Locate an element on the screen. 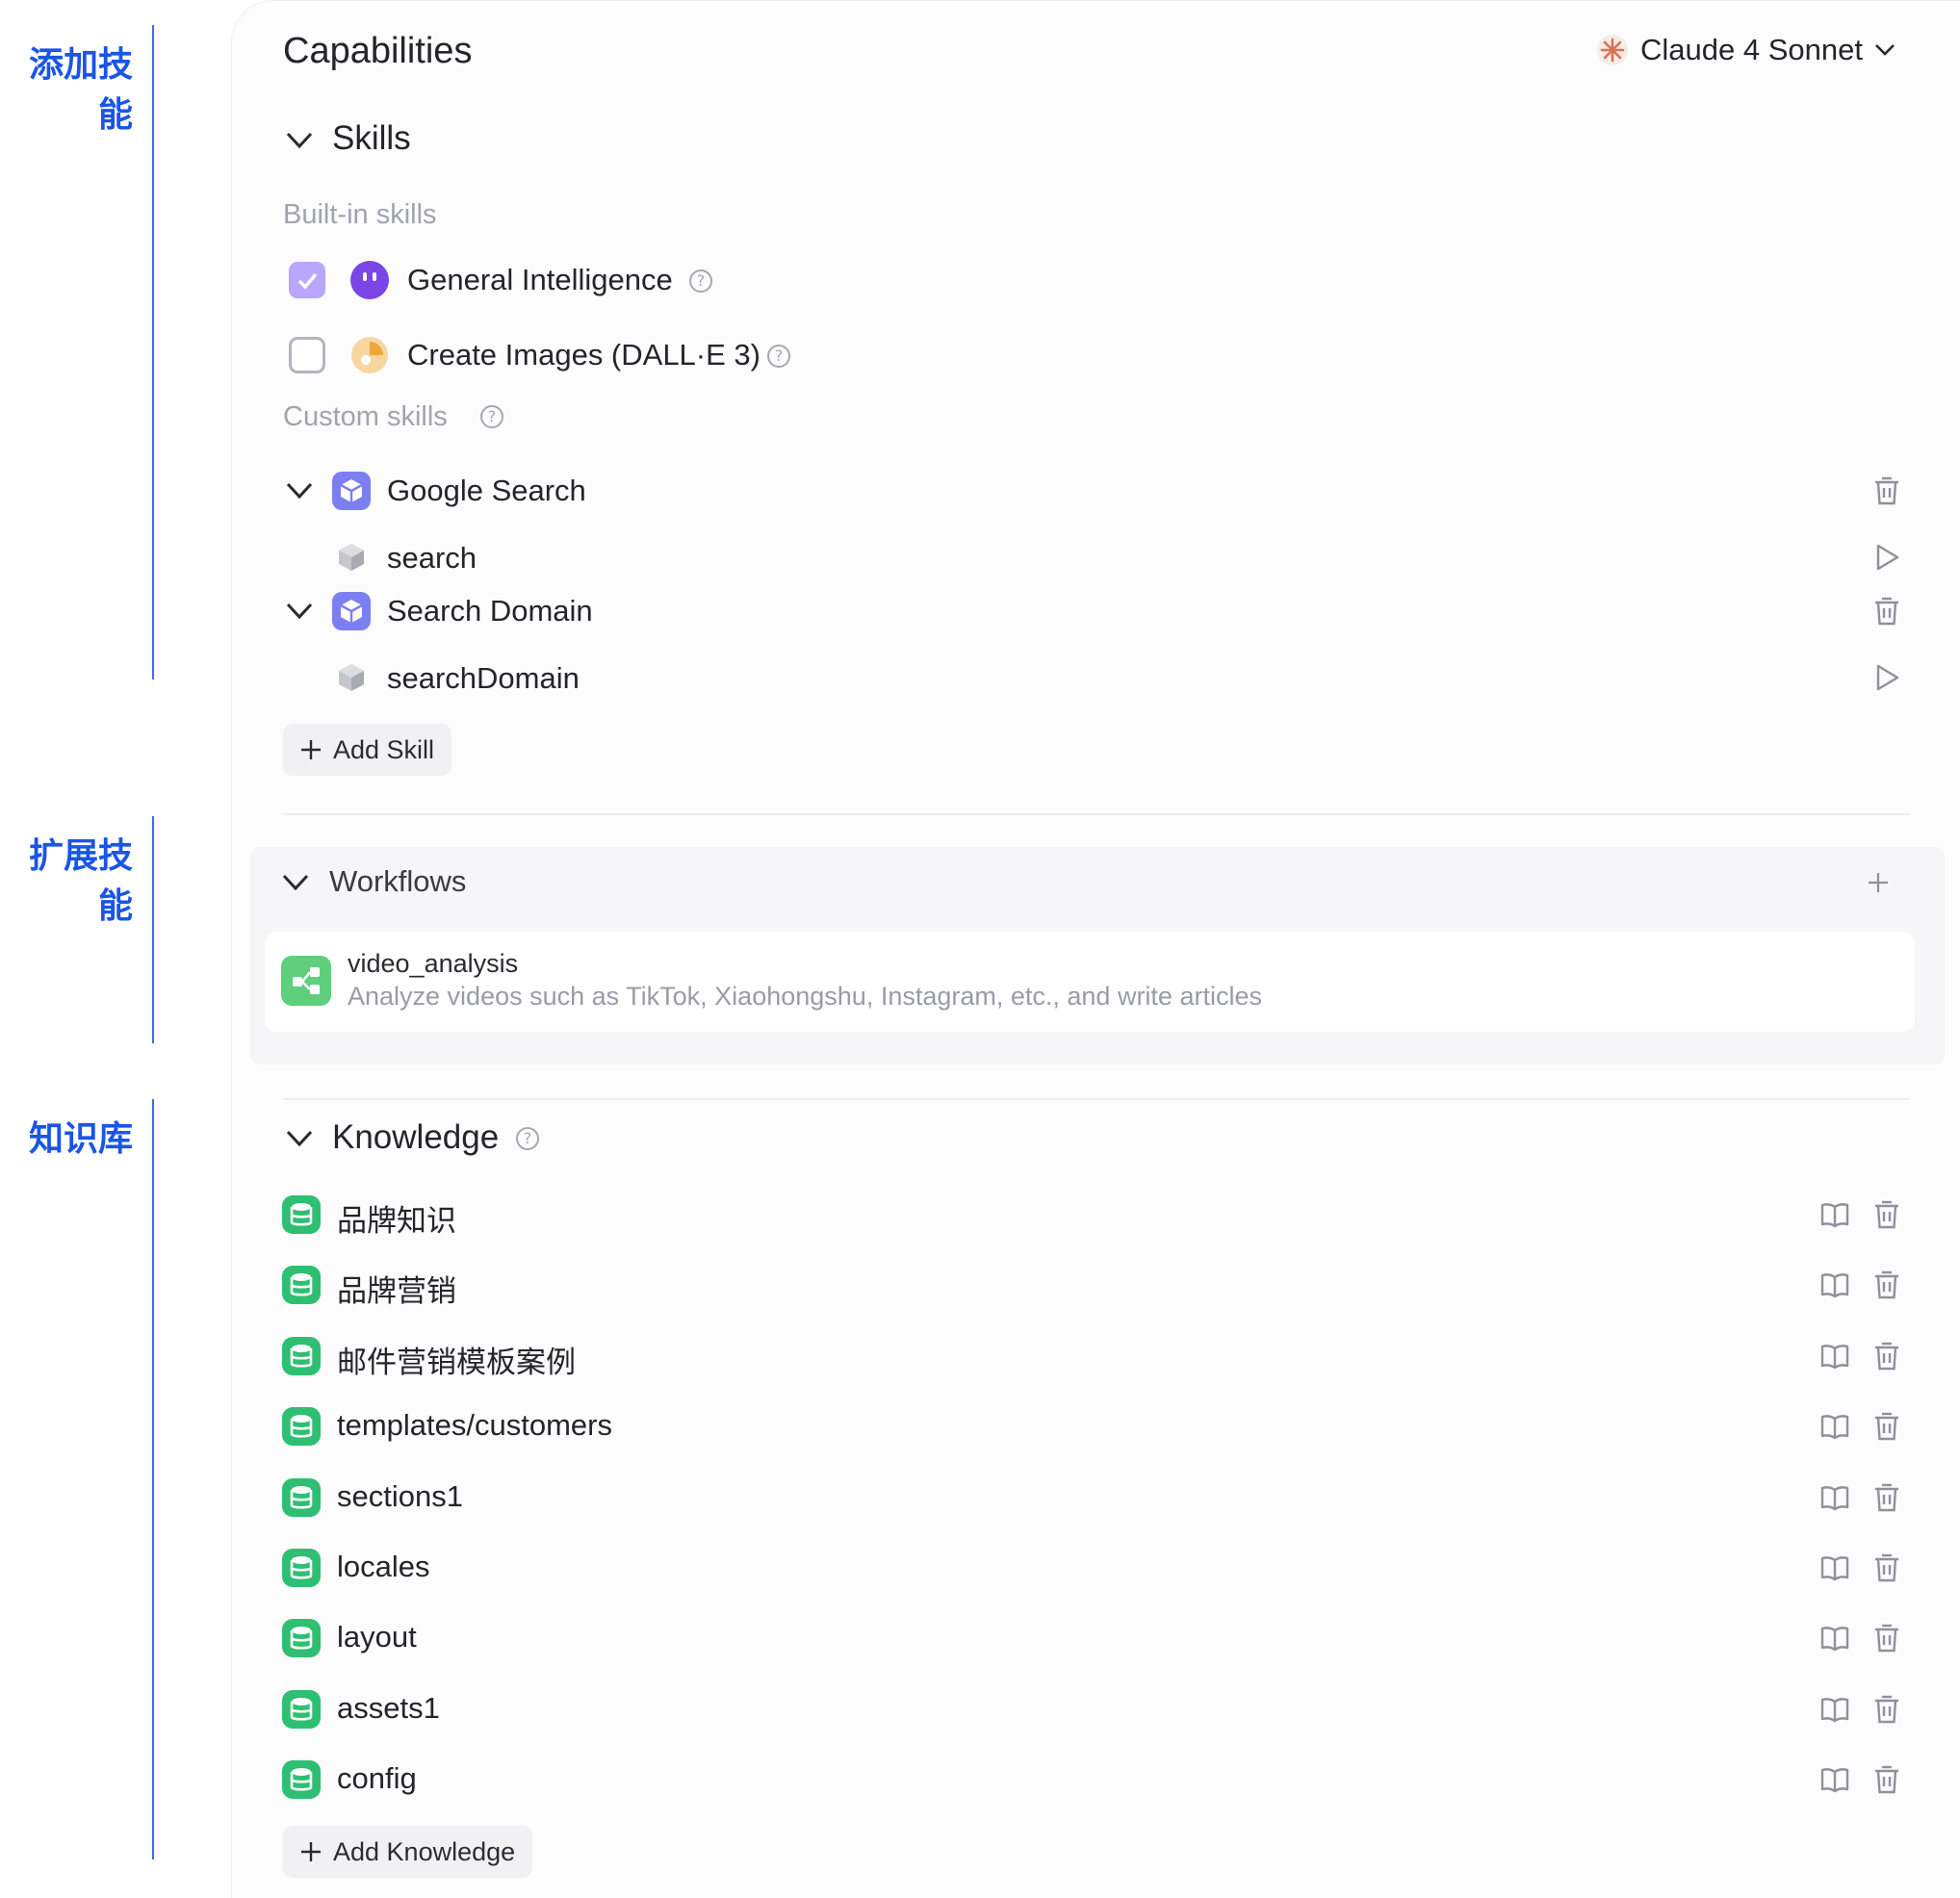  knowledge-title: Knowledge is located at coordinates (416, 1137).